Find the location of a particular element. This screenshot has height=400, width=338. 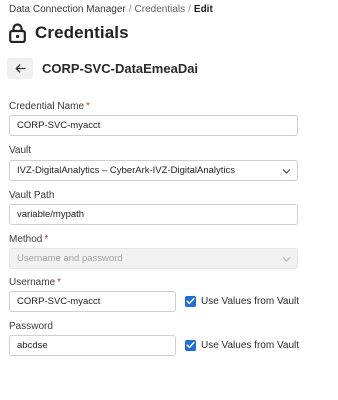

back-button is located at coordinates (20, 68).